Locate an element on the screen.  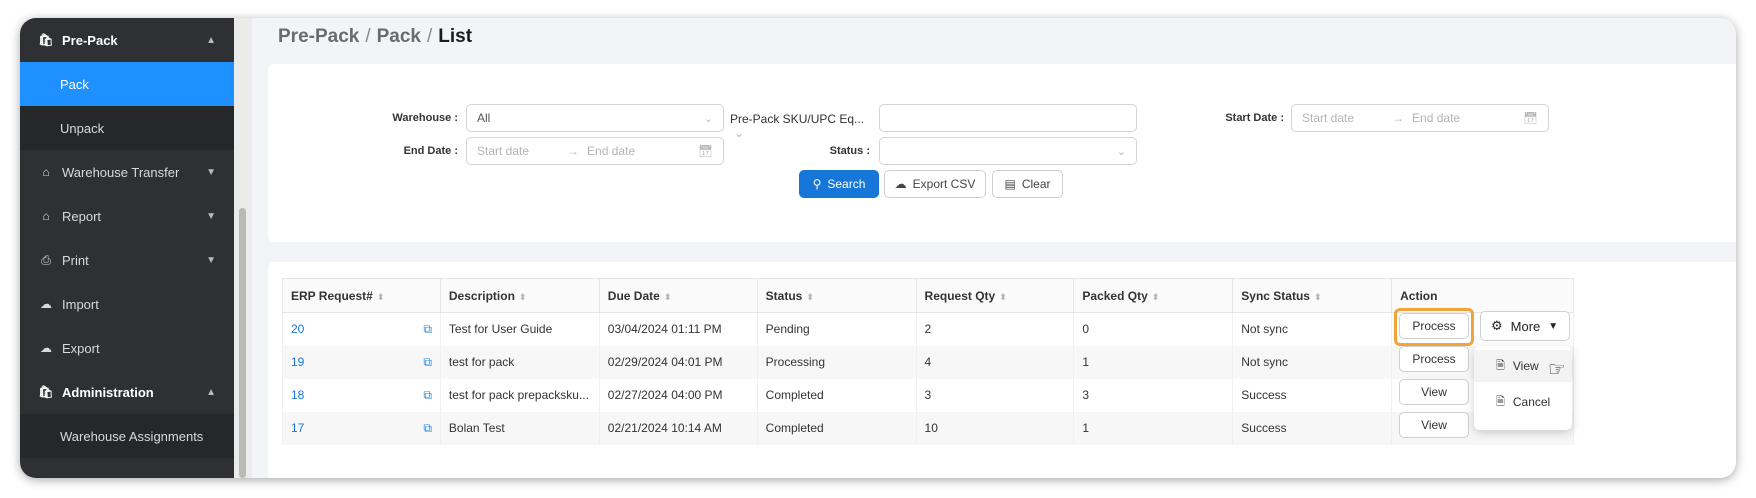
erp-request-link: 20 ⧉ is located at coordinates (361, 329).